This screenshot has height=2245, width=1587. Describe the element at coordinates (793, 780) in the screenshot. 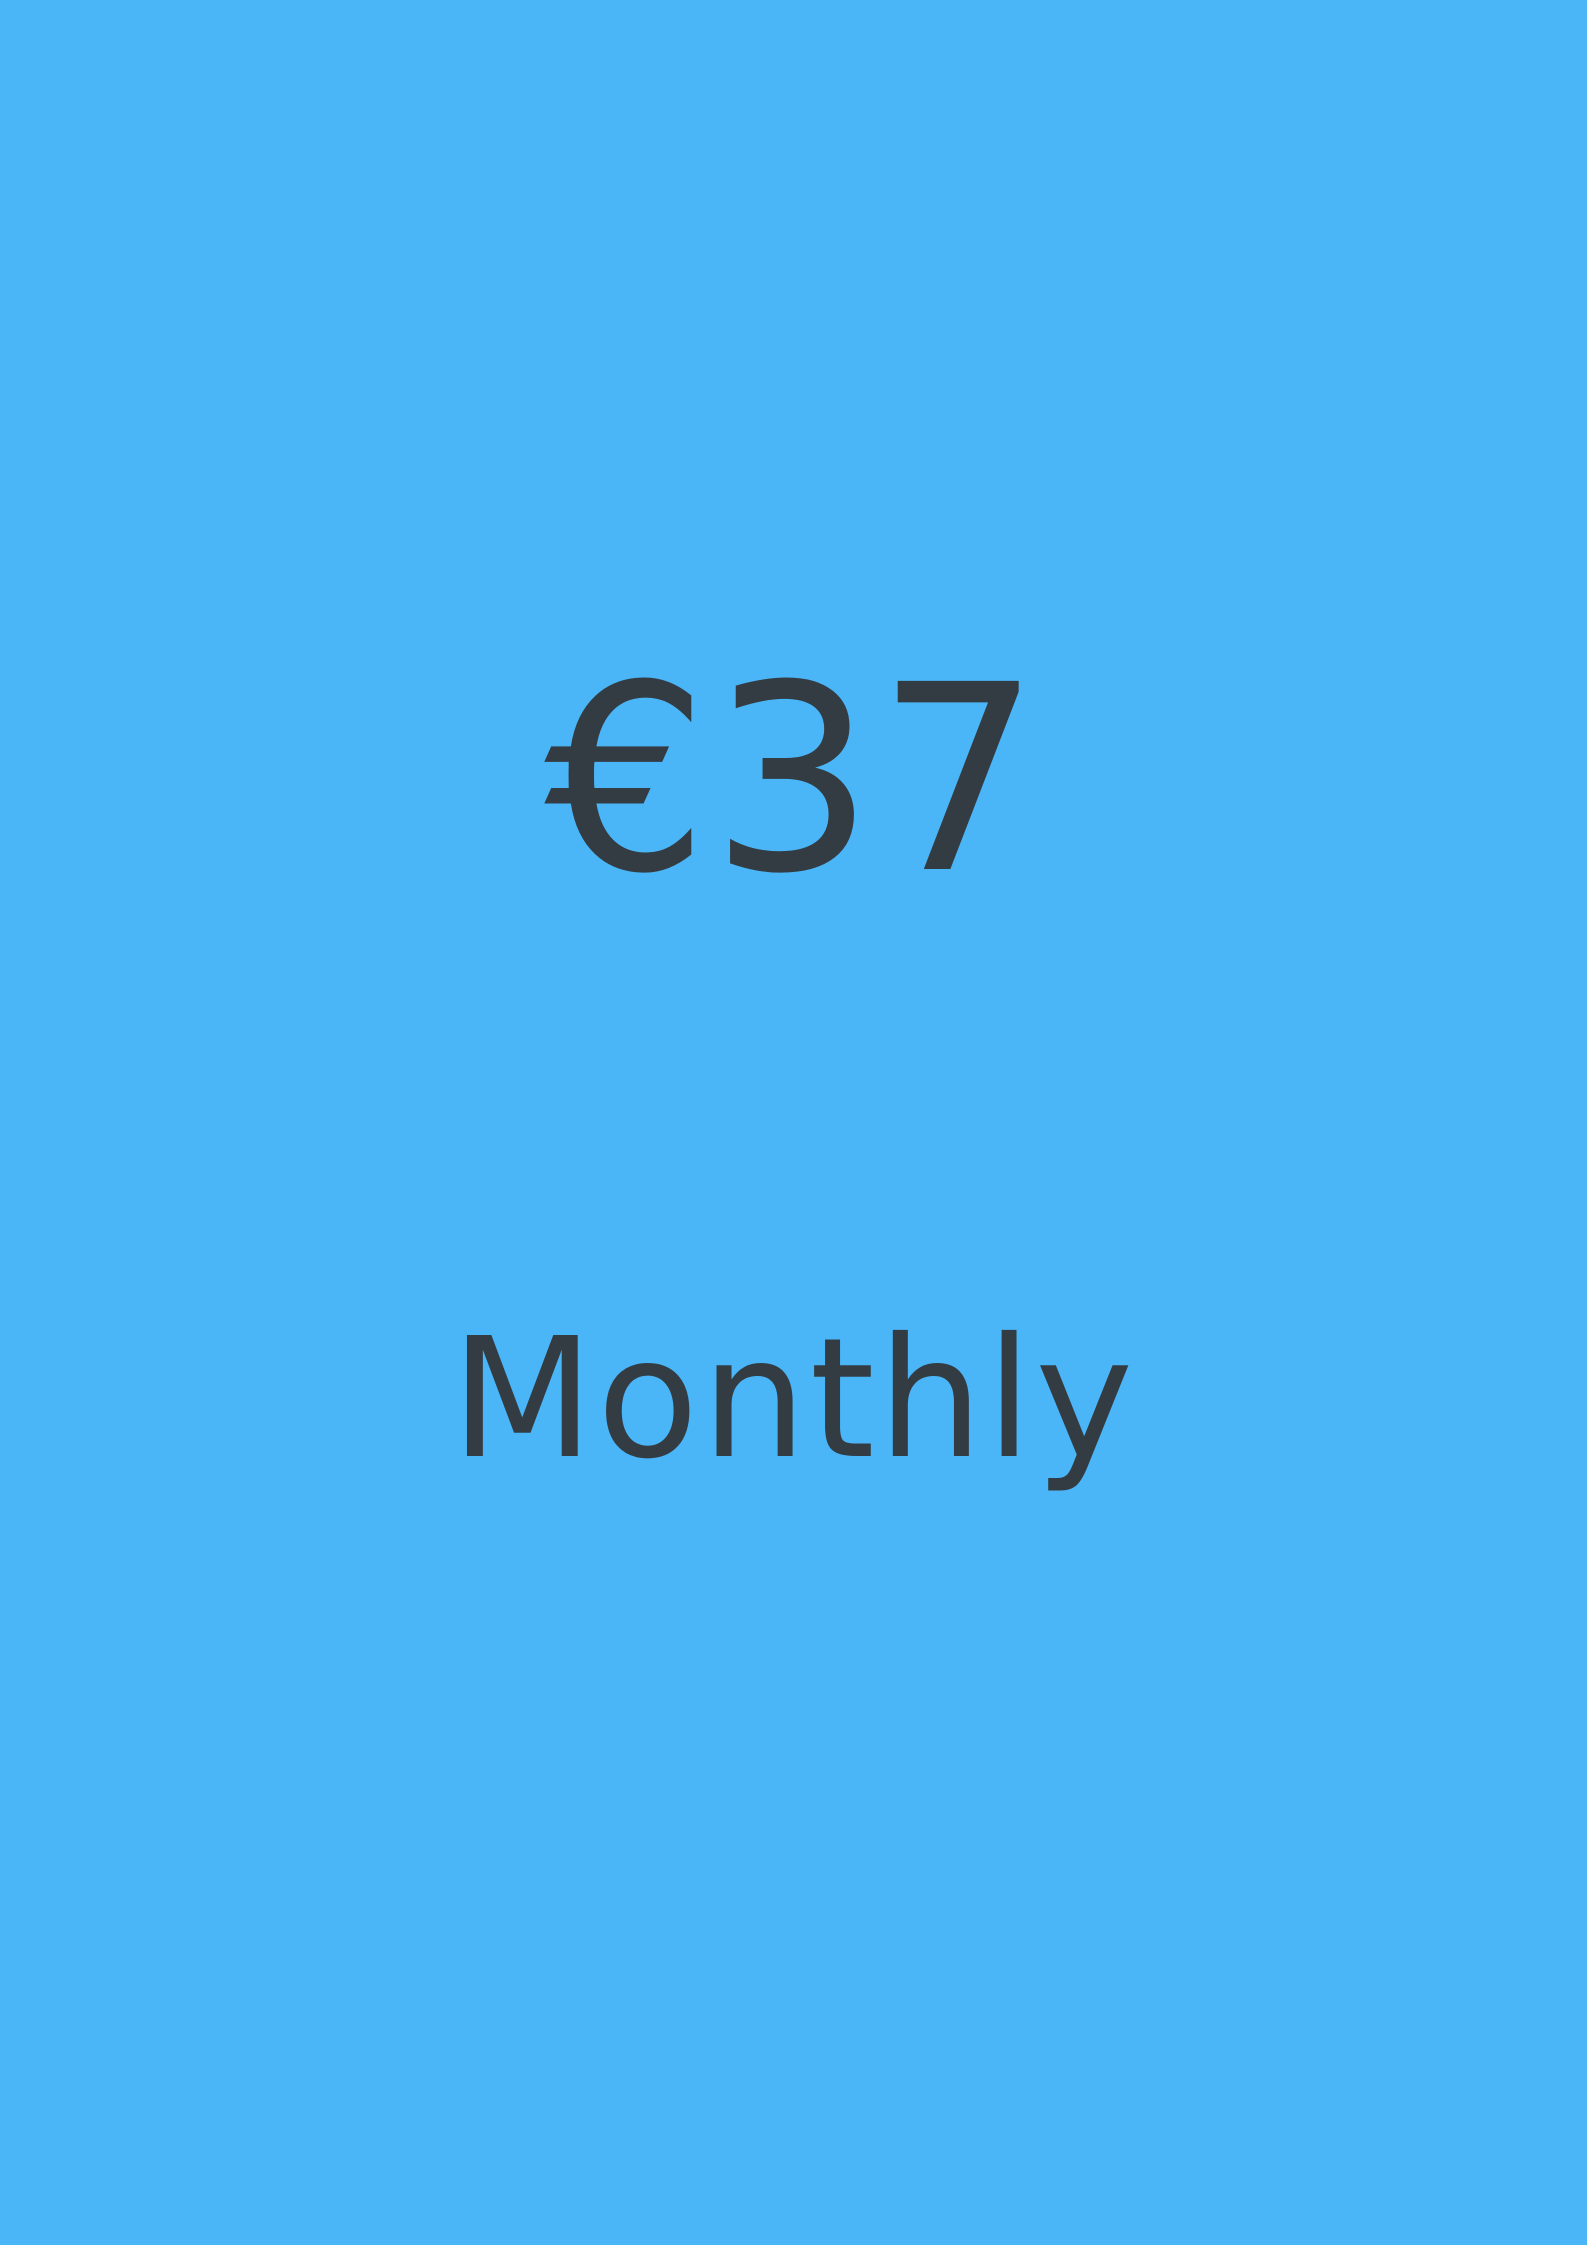

I see `price-label: €37` at that location.